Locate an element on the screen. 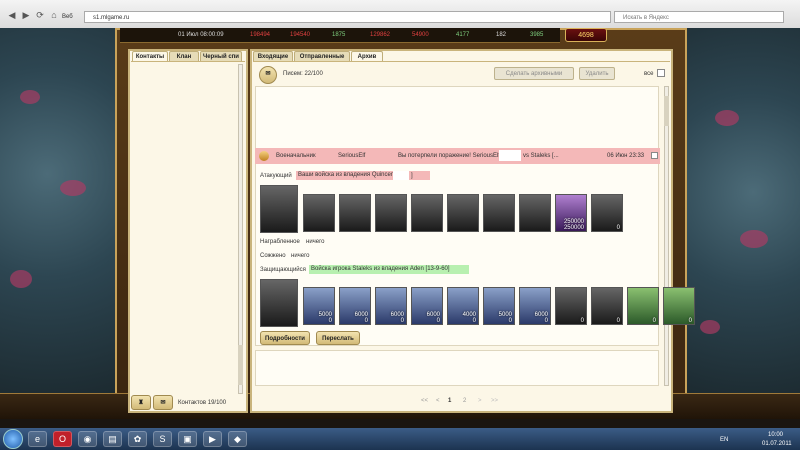 This screenshot has height=450, width=800. message-preview is located at coordinates (457, 368).